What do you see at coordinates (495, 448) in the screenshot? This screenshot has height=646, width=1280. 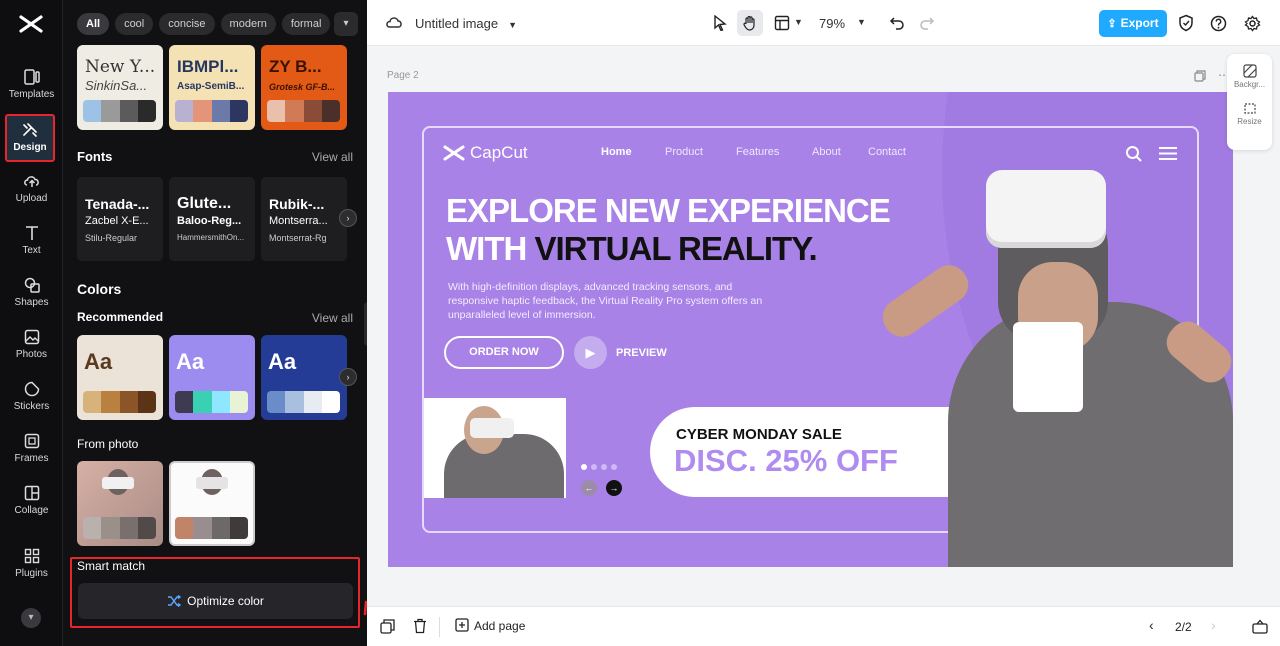 I see `slide-small-photo` at bounding box center [495, 448].